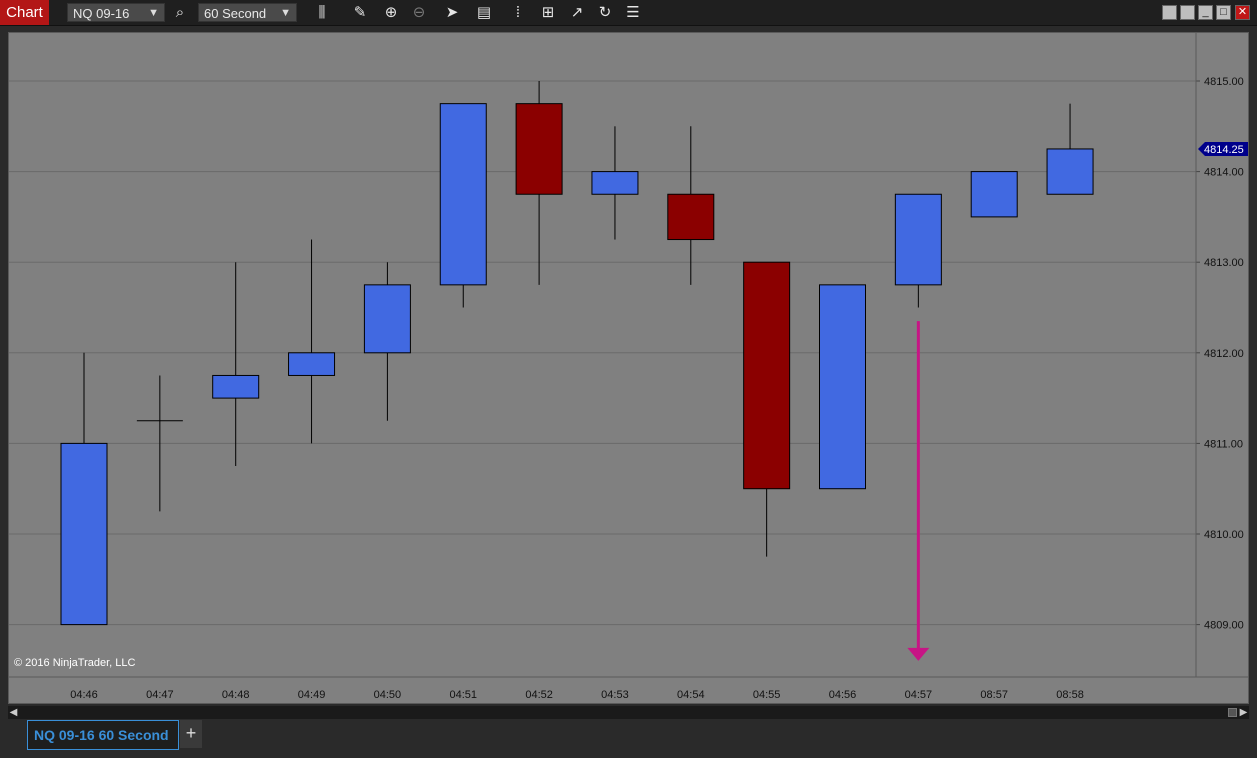 The width and height of the screenshot is (1257, 758). I want to click on close-icon: ✕, so click(1242, 12).